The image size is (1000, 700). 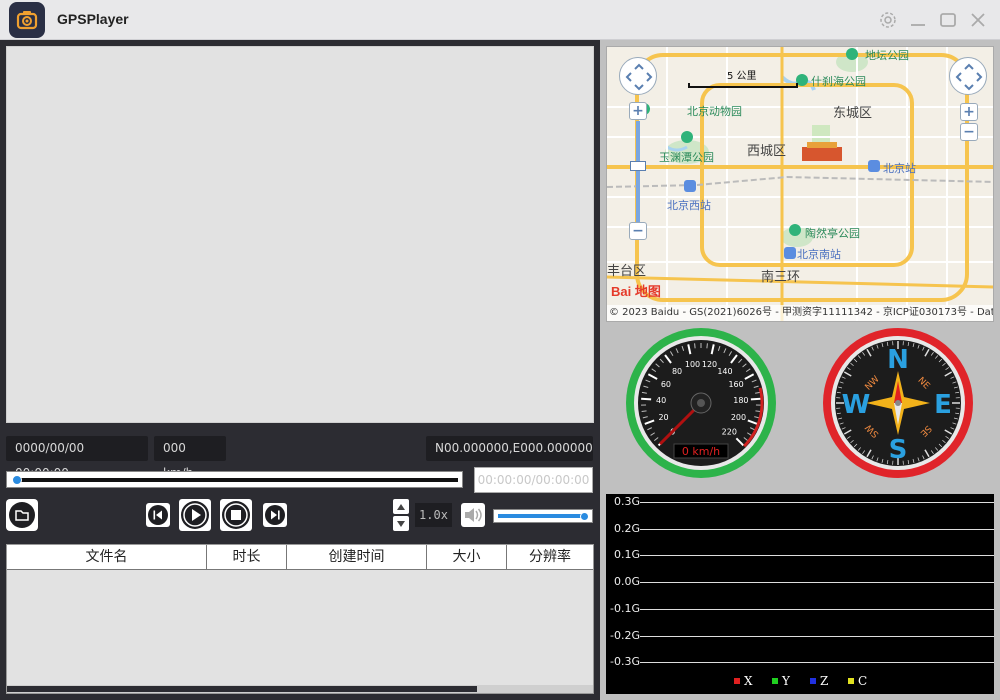 What do you see at coordinates (692, 364) in the screenshot?
I see `speedometer-tick-label: 100` at bounding box center [692, 364].